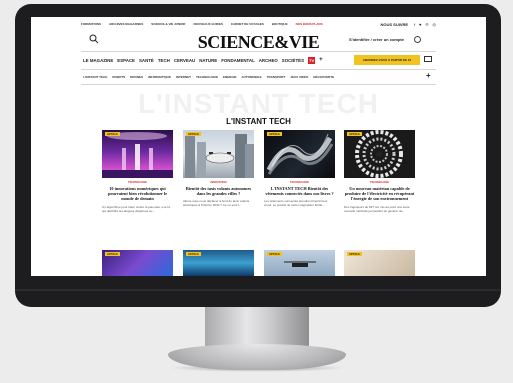 This screenshot has height=383, width=513. I want to click on social-links: NOUS SUIVRE f ♥ ℗ ◎, so click(408, 24).